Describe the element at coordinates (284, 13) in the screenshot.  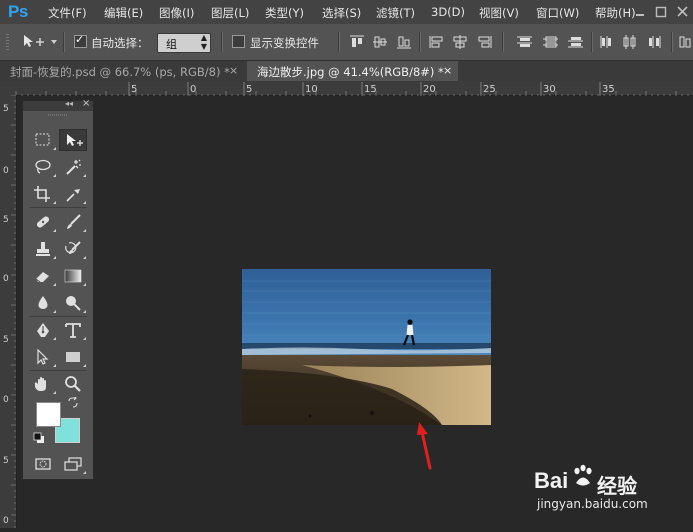
I see `menu-type: 类型(Y)` at that location.